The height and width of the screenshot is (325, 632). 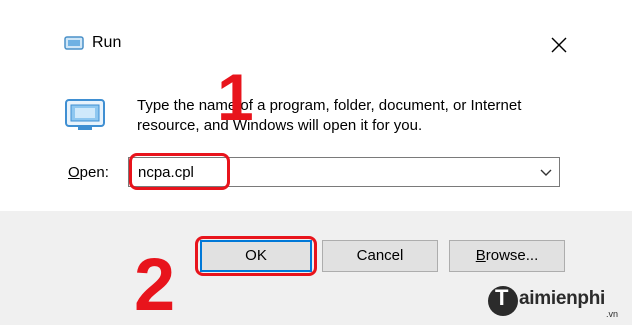 What do you see at coordinates (107, 42) in the screenshot?
I see `window-title: Run` at bounding box center [107, 42].